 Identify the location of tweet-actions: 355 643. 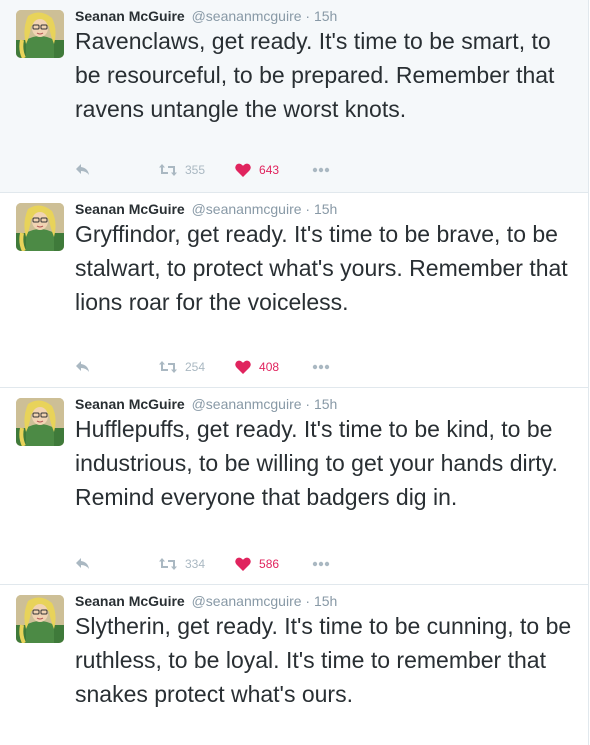
(202, 170).